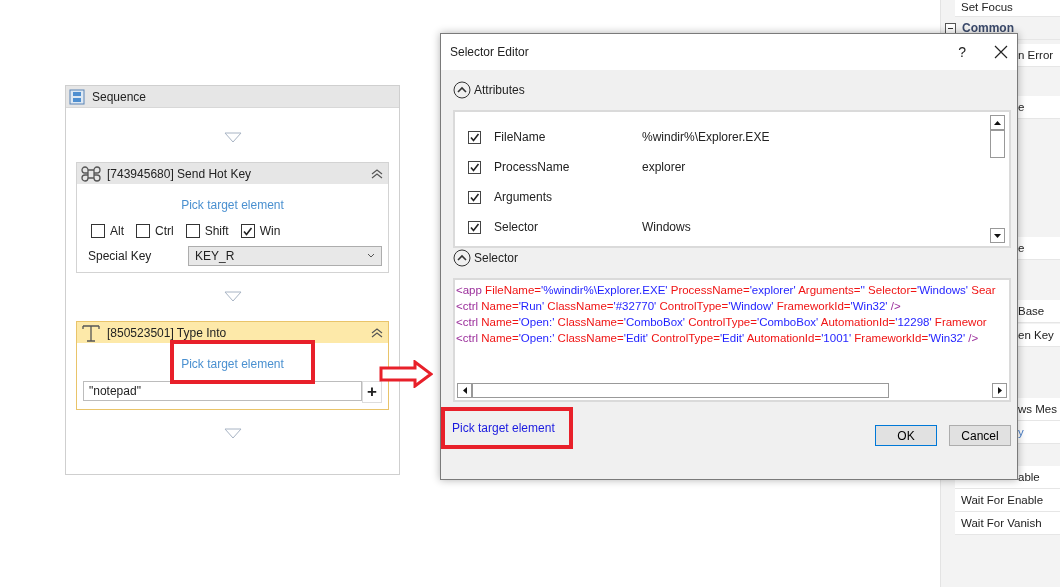 This screenshot has height=587, width=1060. I want to click on chevron-down-icon, so click(371, 256).